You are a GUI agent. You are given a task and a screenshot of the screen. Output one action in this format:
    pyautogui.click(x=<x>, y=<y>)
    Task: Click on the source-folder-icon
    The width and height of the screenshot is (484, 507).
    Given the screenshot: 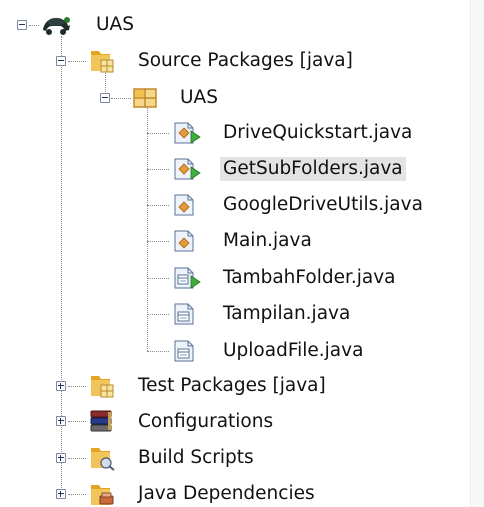 What is the action you would take?
    pyautogui.click(x=102, y=62)
    